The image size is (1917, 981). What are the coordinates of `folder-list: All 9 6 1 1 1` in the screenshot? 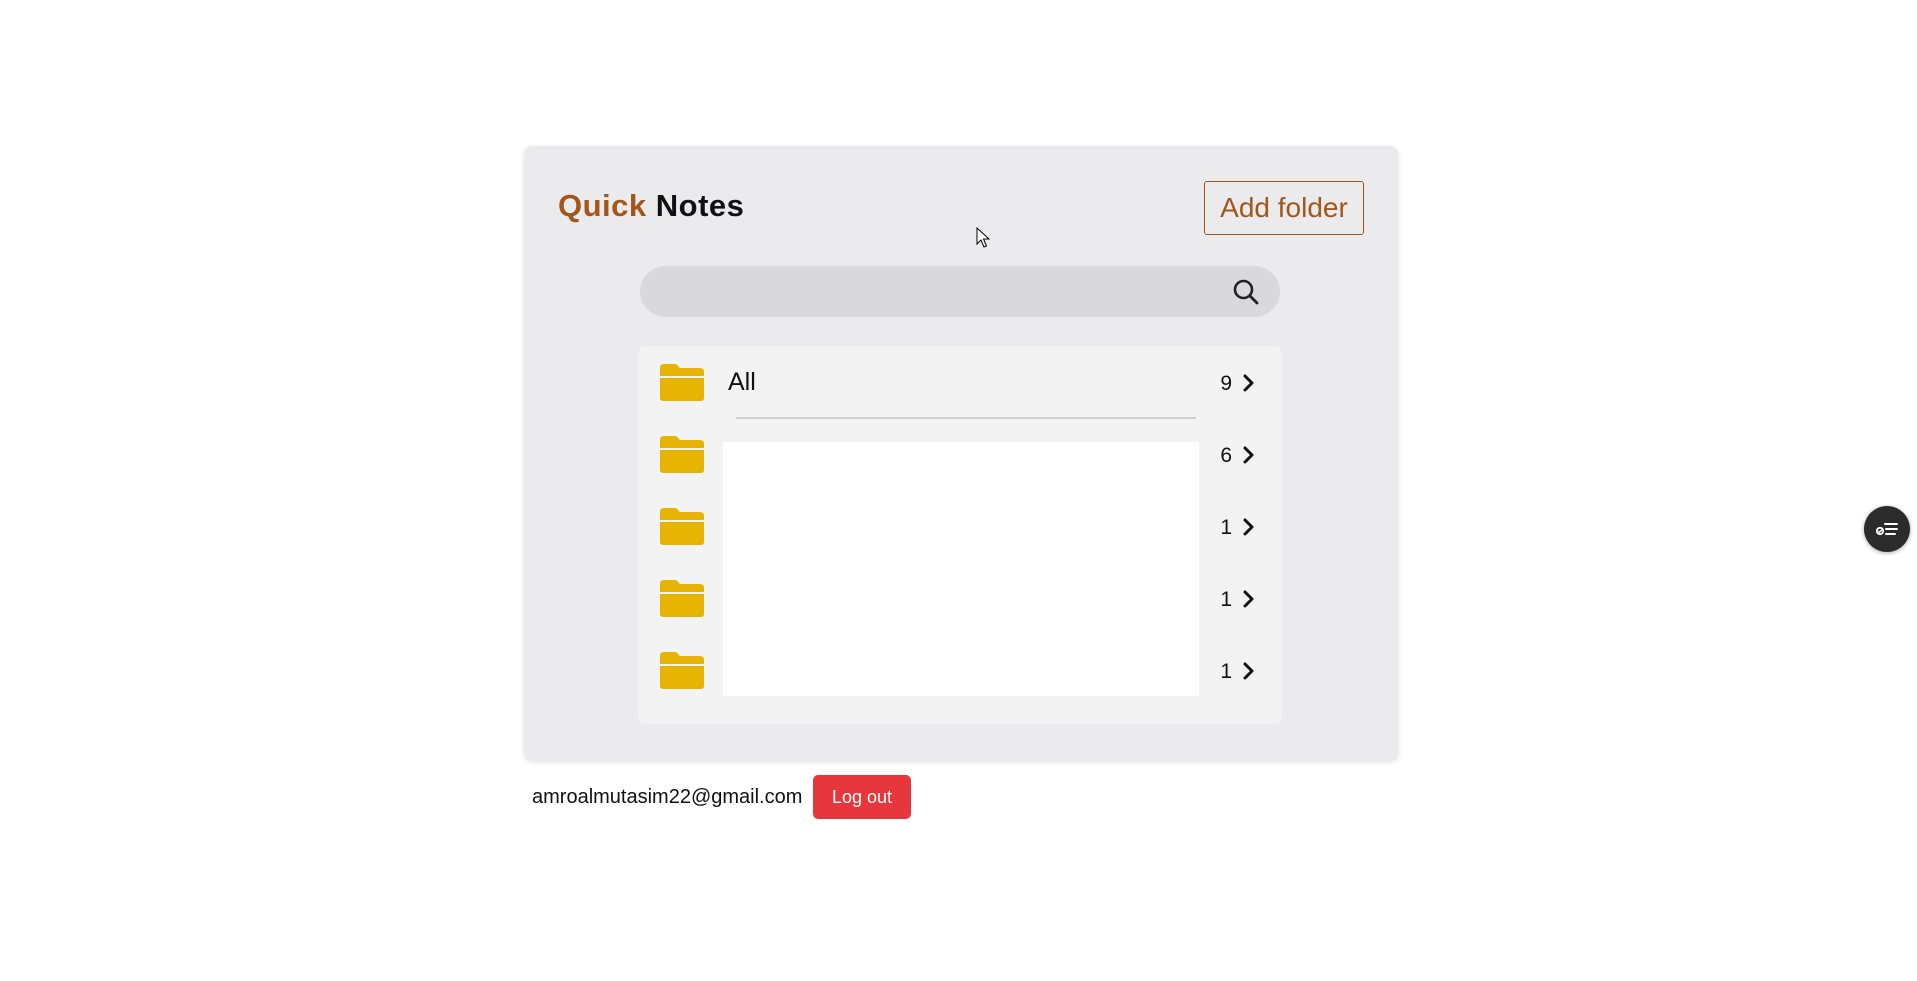 It's located at (960, 535).